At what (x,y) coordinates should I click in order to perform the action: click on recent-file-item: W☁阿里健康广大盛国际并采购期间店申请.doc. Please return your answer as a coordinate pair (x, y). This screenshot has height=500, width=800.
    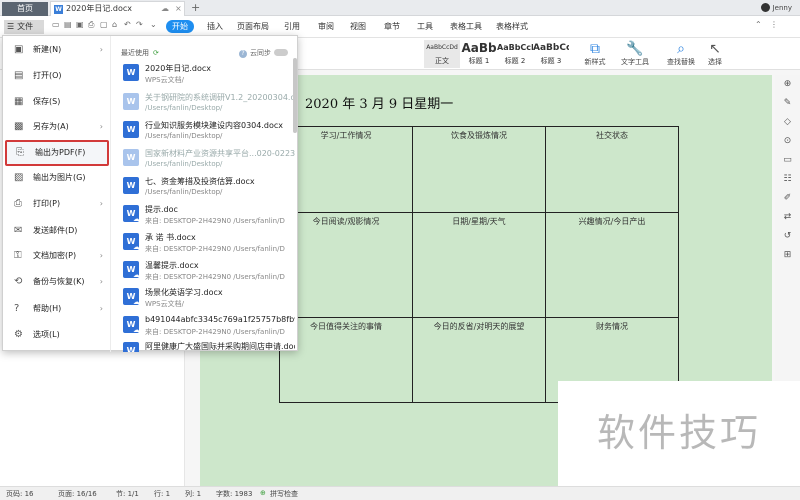
    Looking at the image, I should click on (207, 345).